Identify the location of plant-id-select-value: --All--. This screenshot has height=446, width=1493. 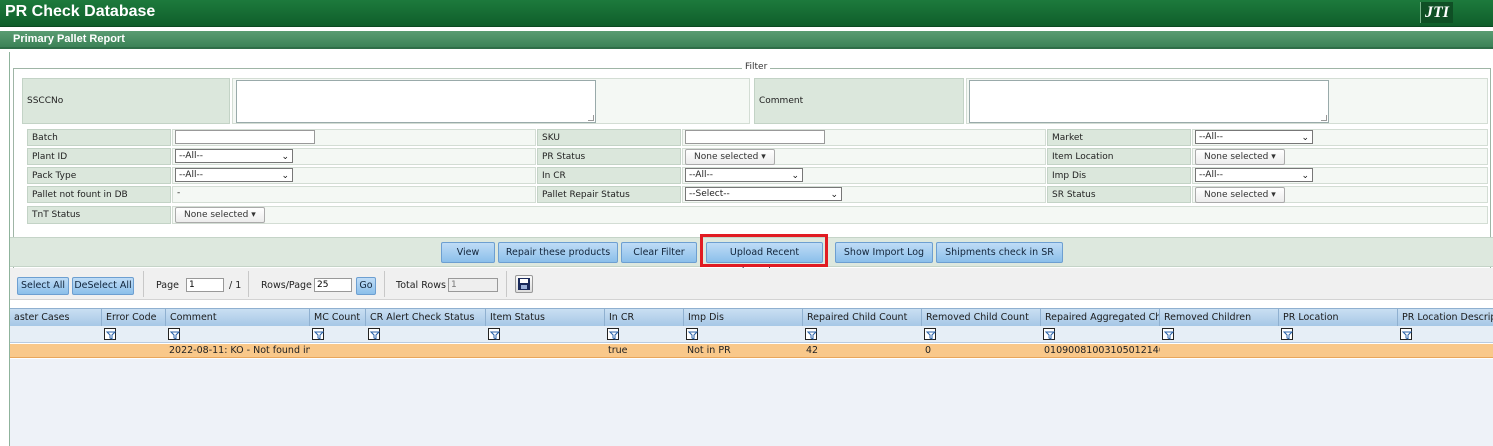
(191, 156).